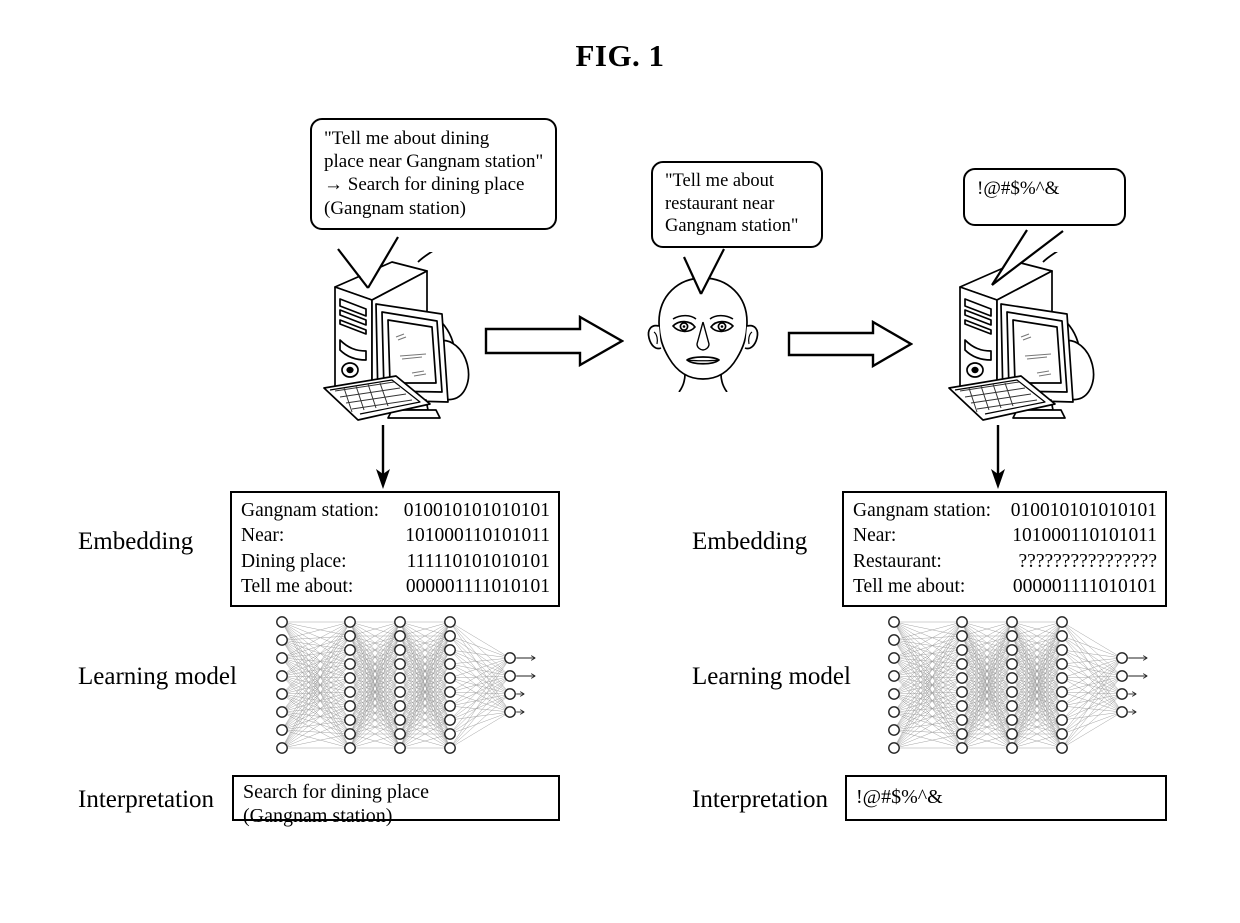 The image size is (1240, 923). Describe the element at coordinates (368, 262) in the screenshot. I see `left-bubble-tail` at that location.